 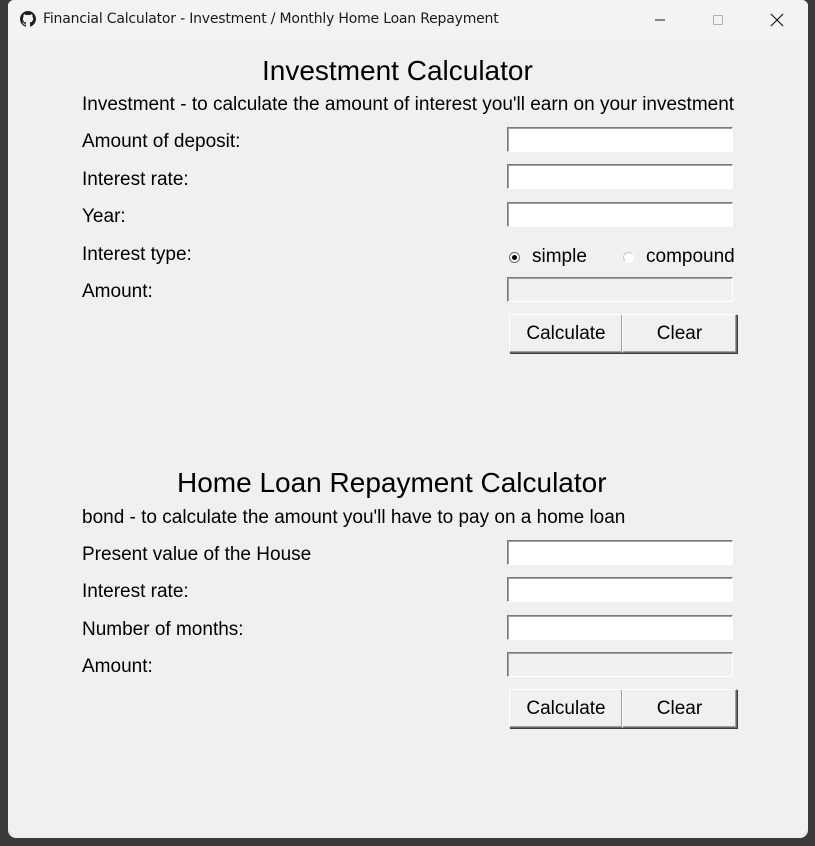 What do you see at coordinates (135, 179) in the screenshot?
I see `investment-rate-label: Interest rate:` at bounding box center [135, 179].